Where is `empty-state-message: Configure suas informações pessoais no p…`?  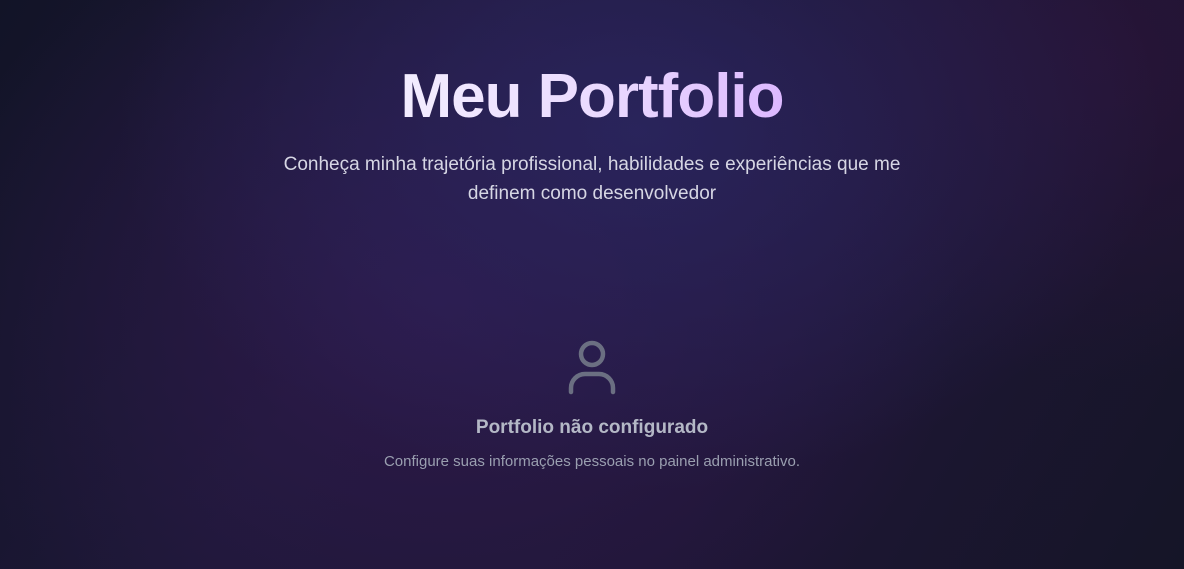
empty-state-message: Configure suas informações pessoais no p… is located at coordinates (592, 461).